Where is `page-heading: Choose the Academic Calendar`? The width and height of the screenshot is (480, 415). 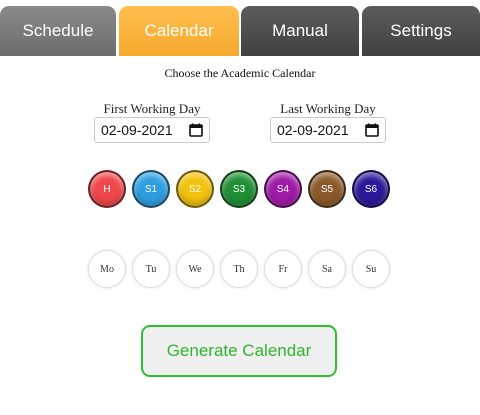
page-heading: Choose the Academic Calendar is located at coordinates (240, 73).